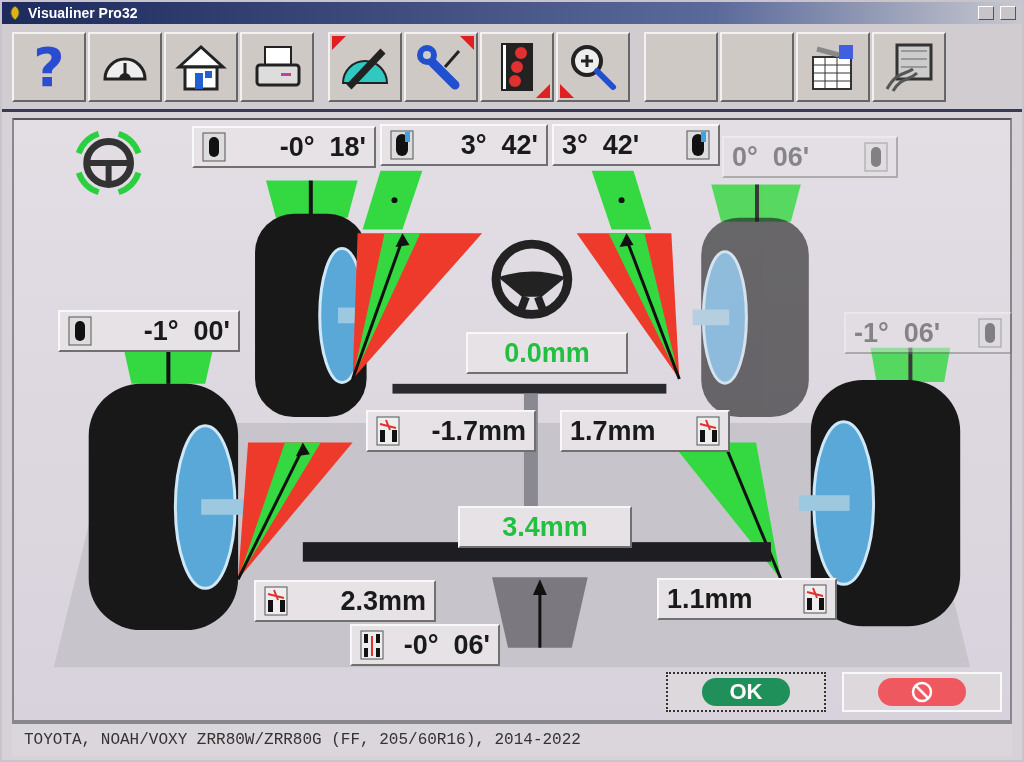 The height and width of the screenshot is (762, 1024). What do you see at coordinates (108, 163) in the screenshot?
I see `steering-wheel-icon` at bounding box center [108, 163].